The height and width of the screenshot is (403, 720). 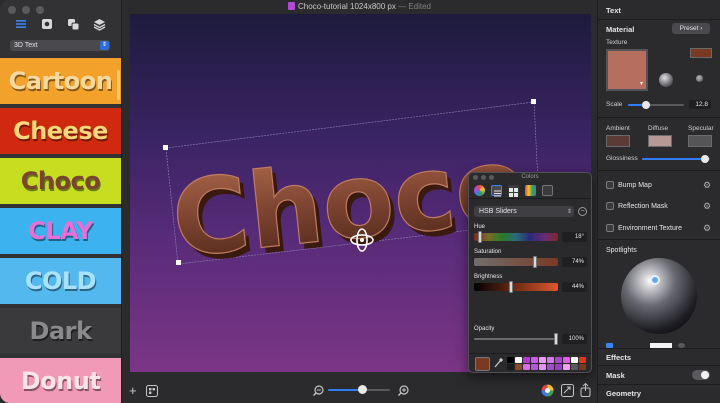 What do you see at coordinates (513, 191) in the screenshot?
I see `palettes-tab-icon` at bounding box center [513, 191].